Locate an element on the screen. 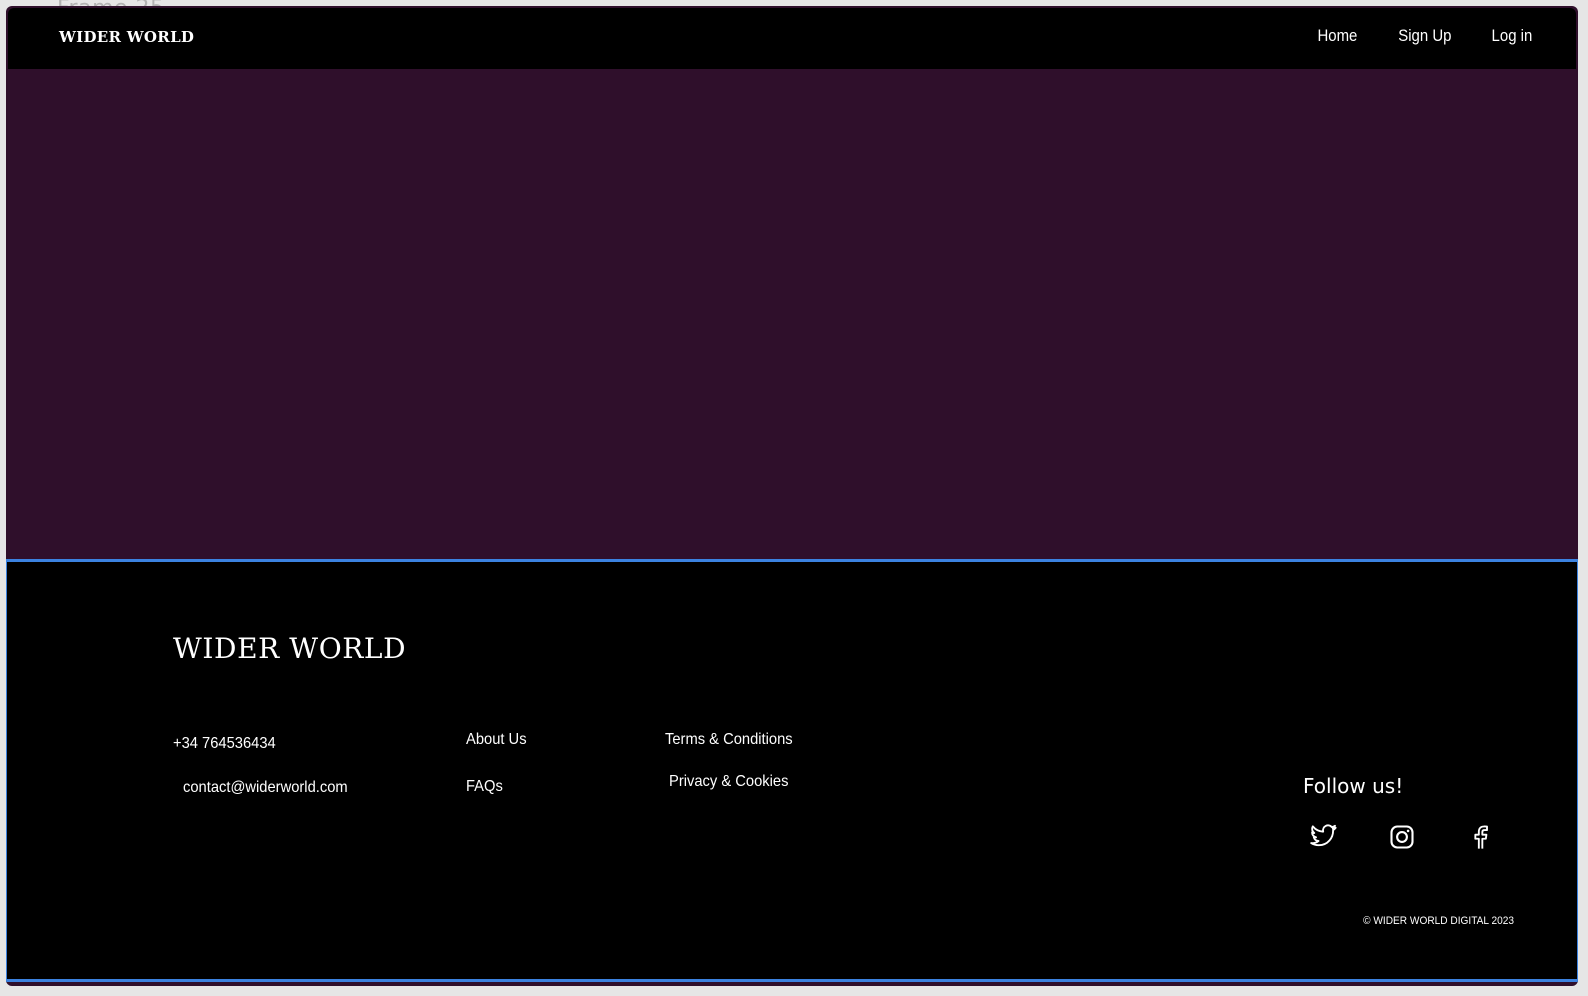  twitter-icon is located at coordinates (1324, 837).